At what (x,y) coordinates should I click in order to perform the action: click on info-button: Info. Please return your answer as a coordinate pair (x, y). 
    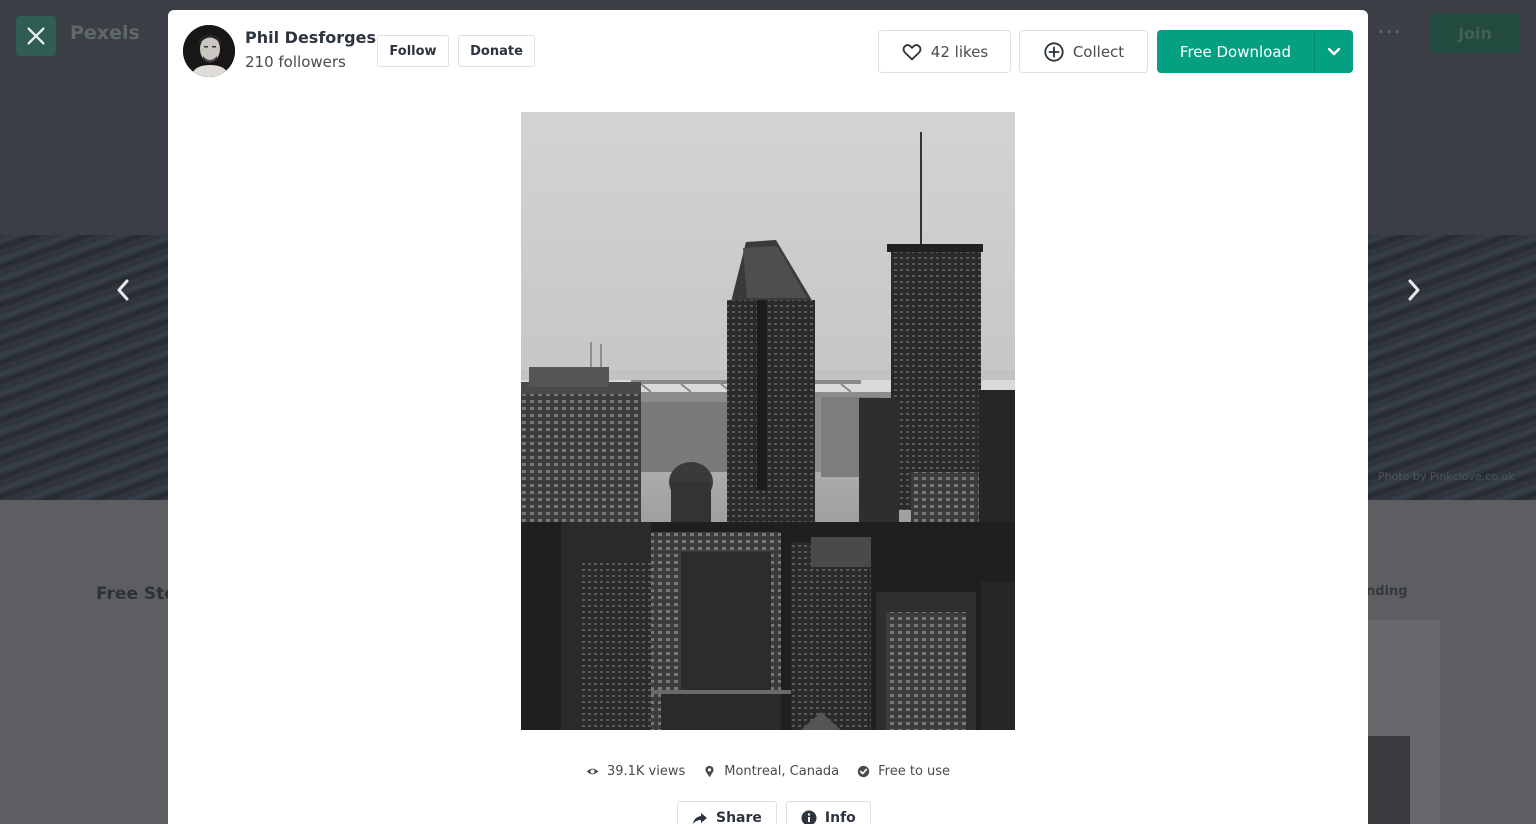
    Looking at the image, I should click on (828, 812).